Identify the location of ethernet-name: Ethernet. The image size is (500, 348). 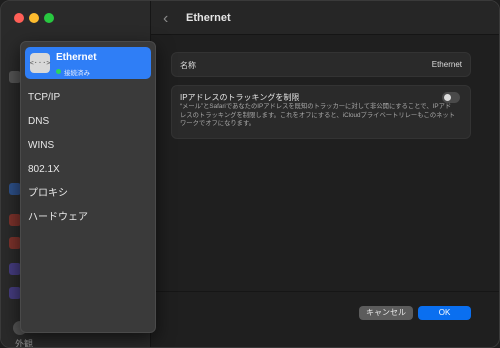
(76, 57).